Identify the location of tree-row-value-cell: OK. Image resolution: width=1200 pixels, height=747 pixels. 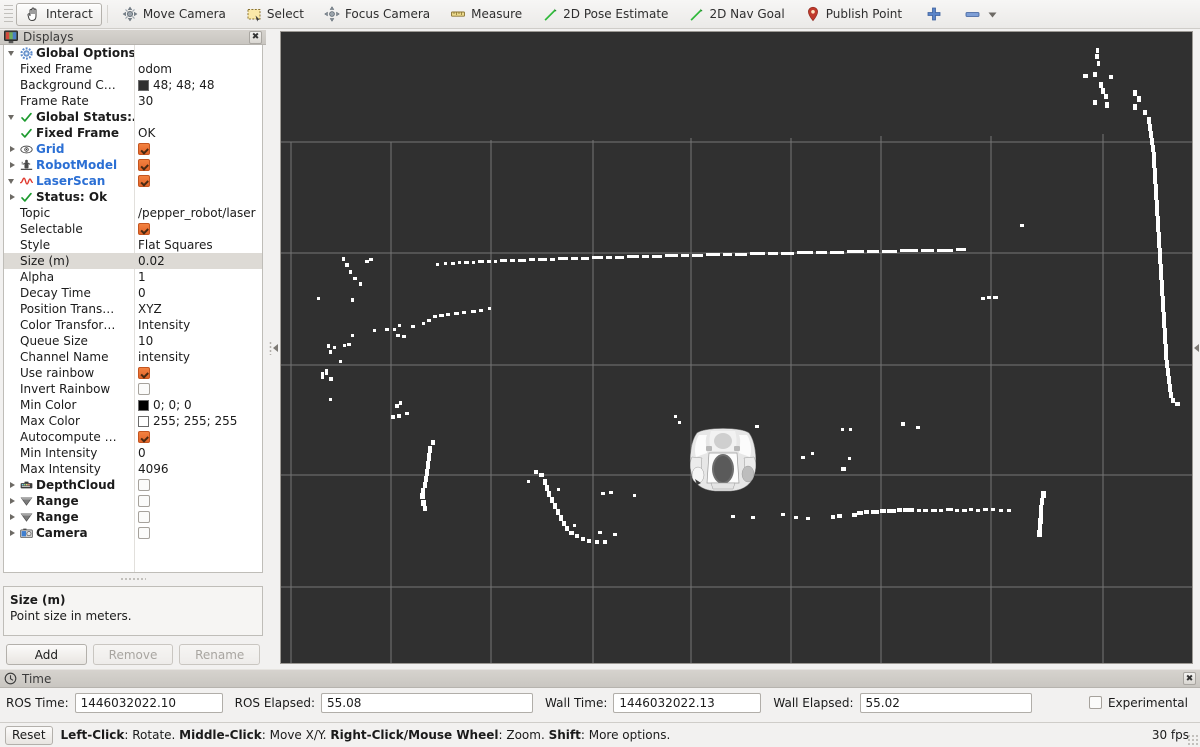
(198, 133).